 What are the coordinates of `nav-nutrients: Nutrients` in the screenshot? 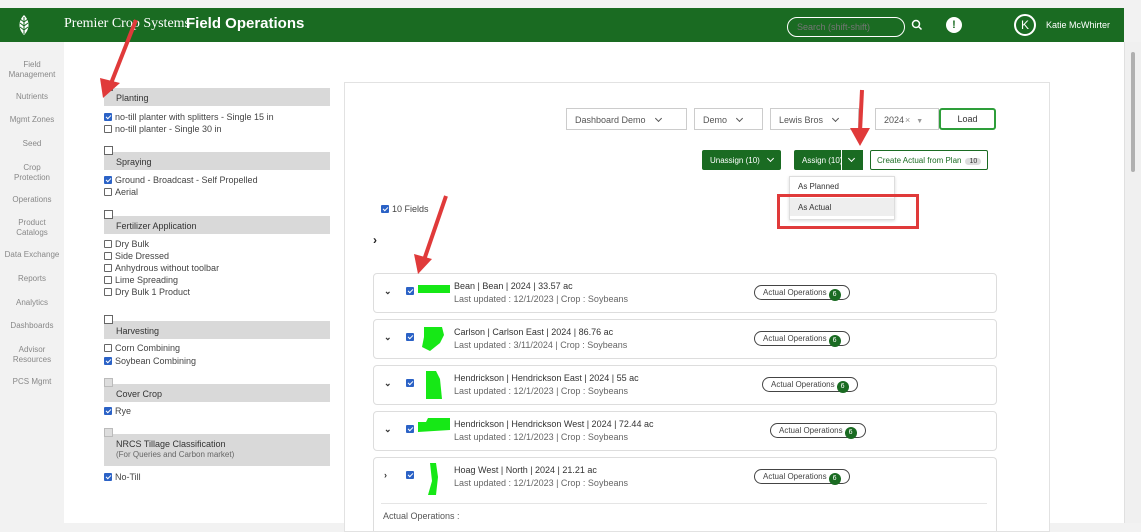 It's located at (32, 97).